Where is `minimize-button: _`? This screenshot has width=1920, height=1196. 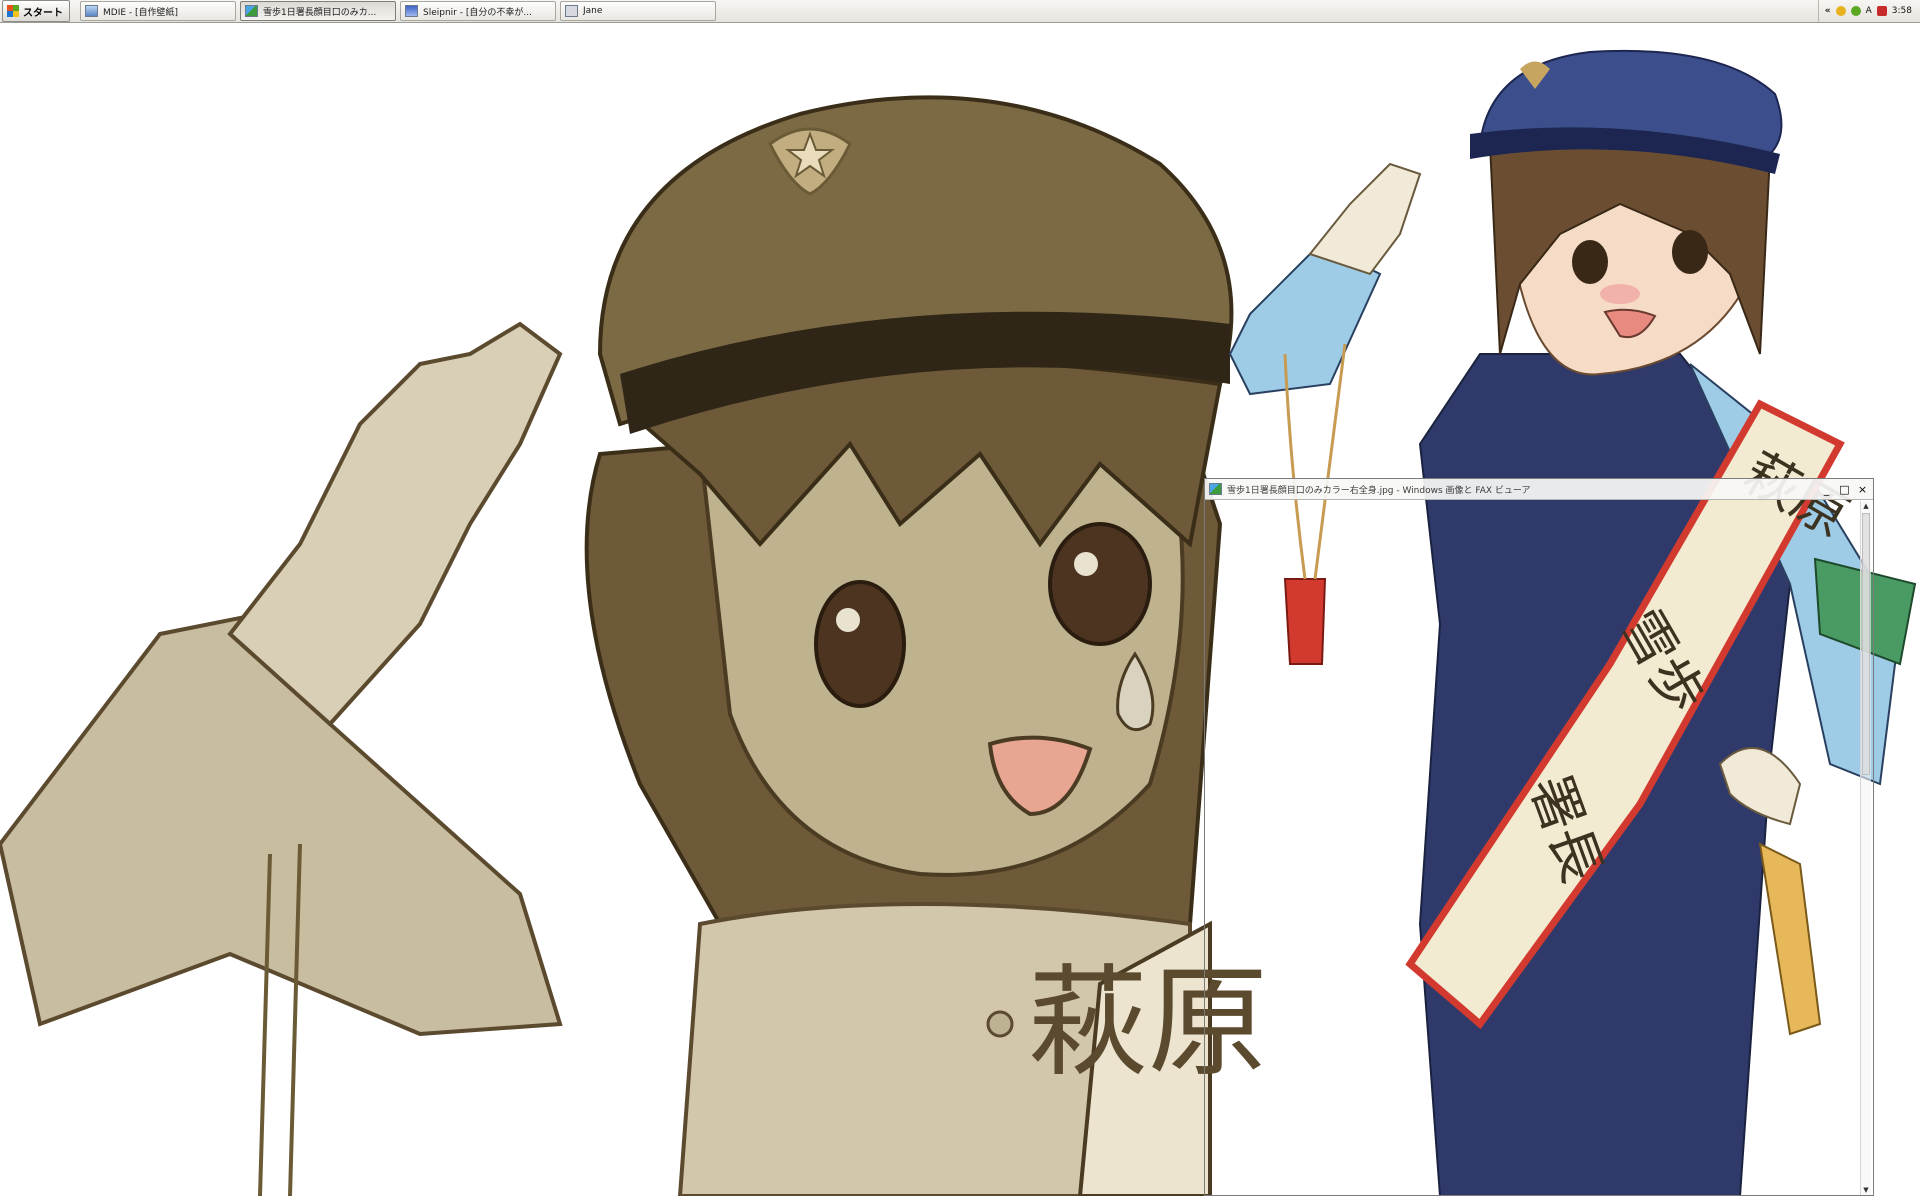
minimize-button: _ is located at coordinates (1826, 489).